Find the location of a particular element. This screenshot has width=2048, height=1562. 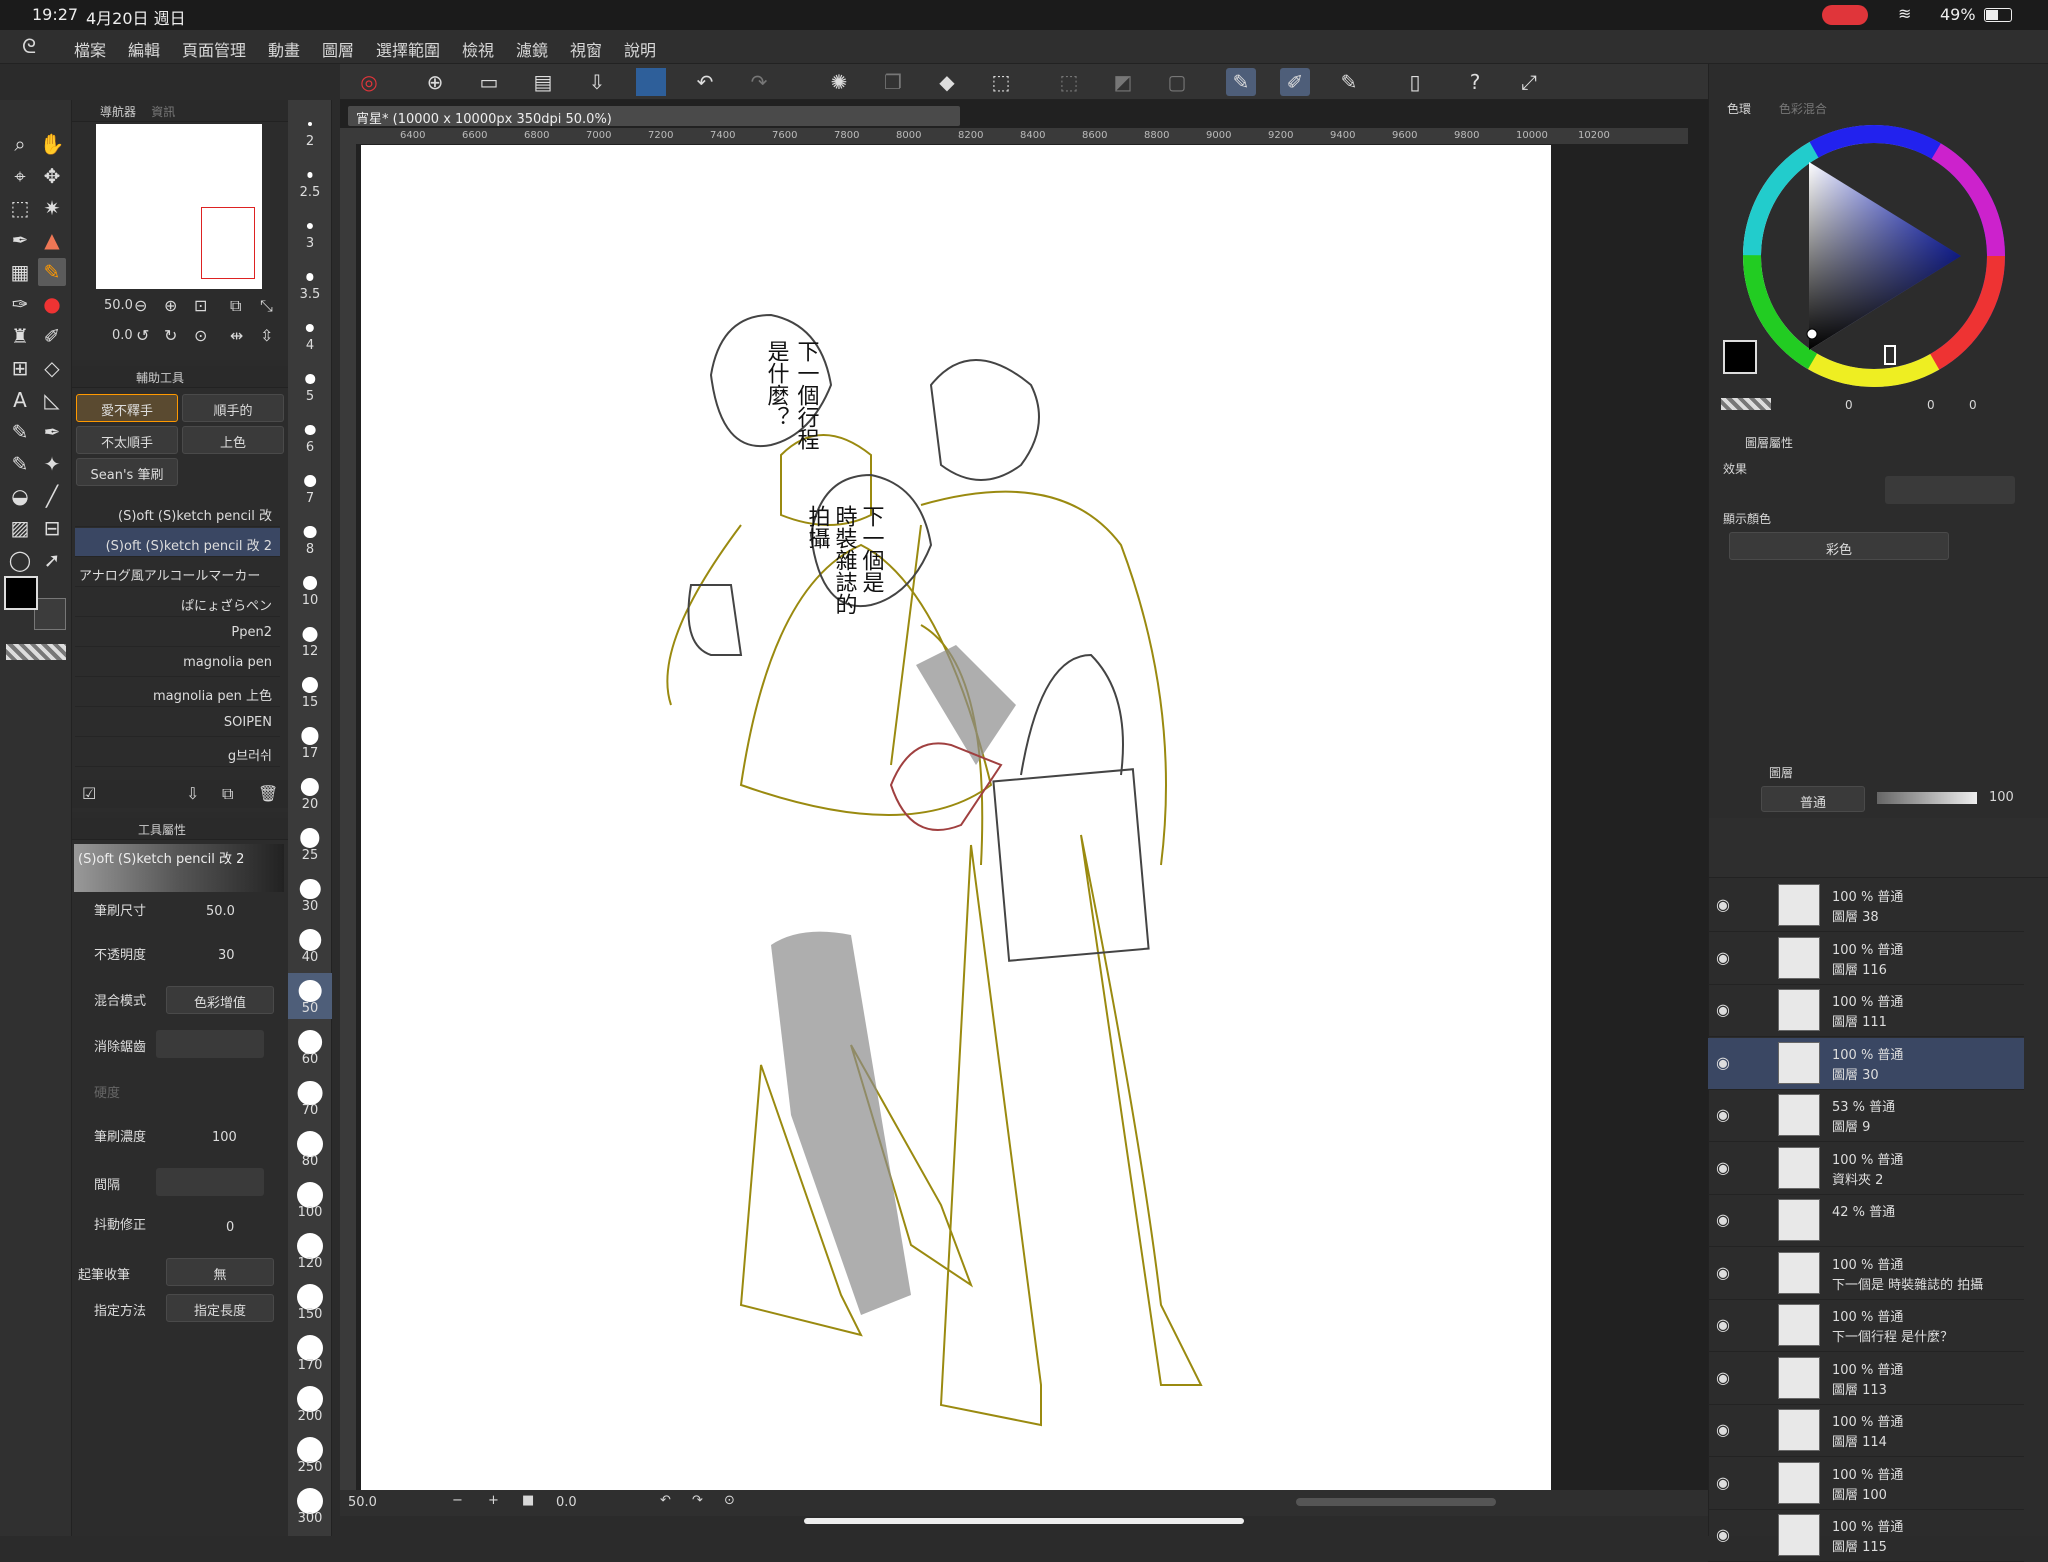

fit-icon: ⊡ is located at coordinates (200, 305).